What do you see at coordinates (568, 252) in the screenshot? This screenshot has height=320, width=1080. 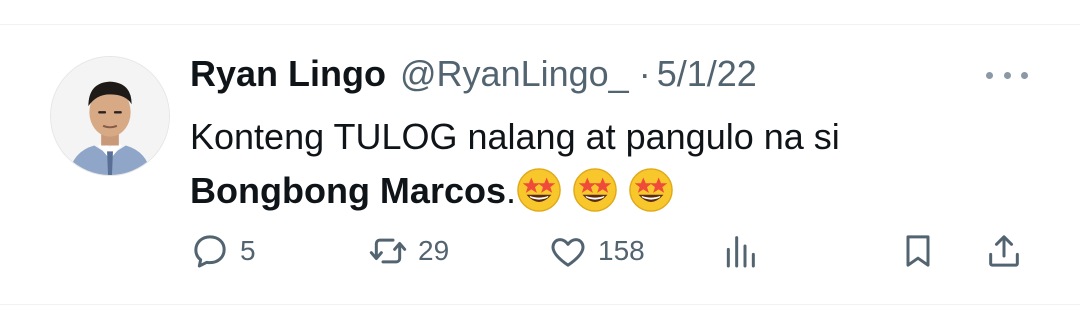 I see `heart-icon` at bounding box center [568, 252].